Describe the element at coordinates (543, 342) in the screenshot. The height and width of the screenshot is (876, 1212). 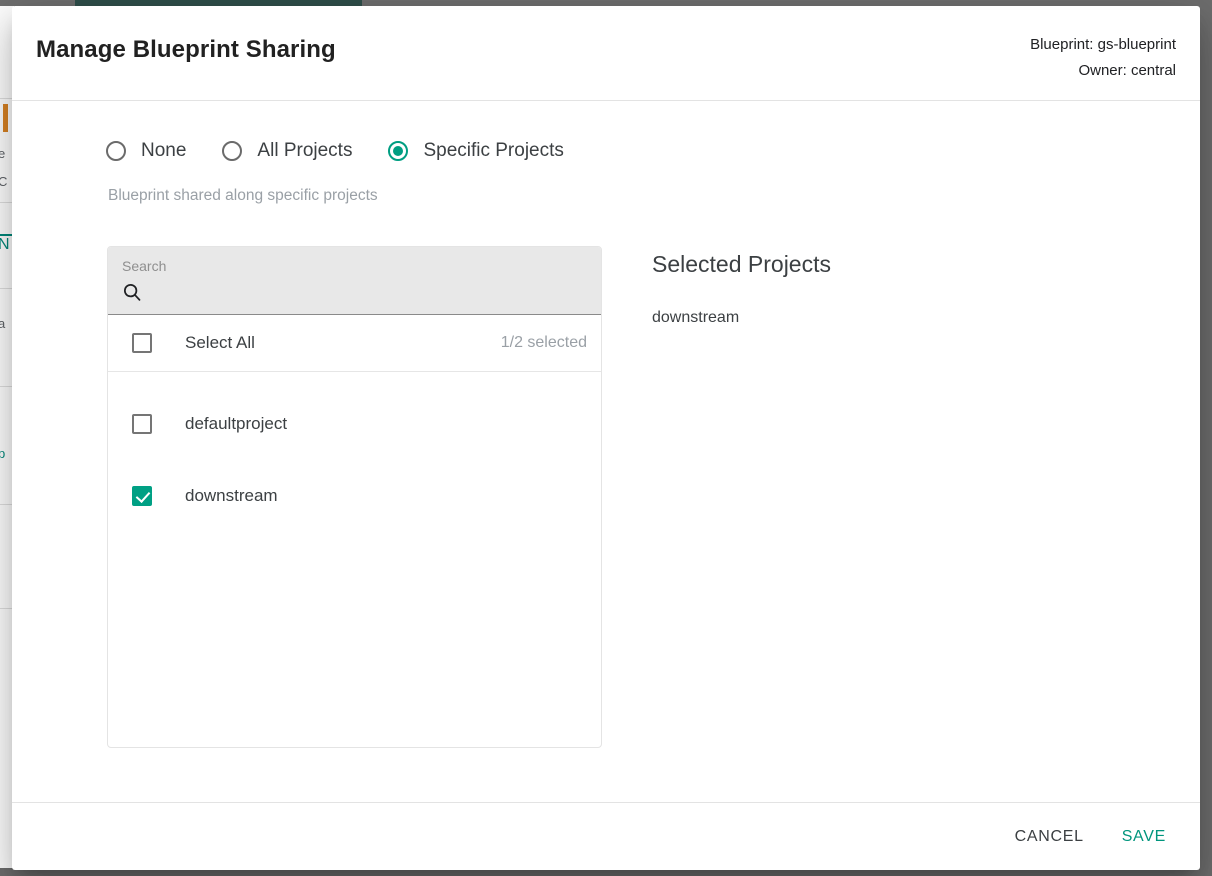
I see `selected-count-label: 1/2 selected` at that location.